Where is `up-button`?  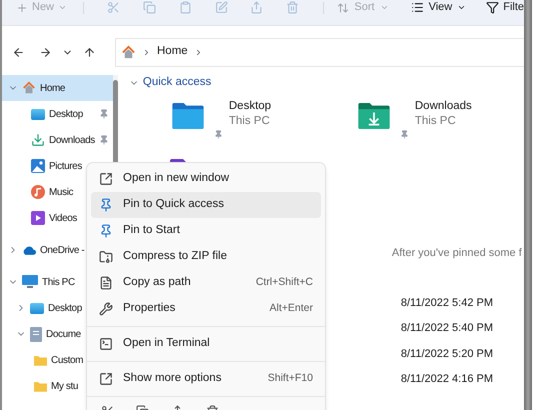
up-button is located at coordinates (89, 52).